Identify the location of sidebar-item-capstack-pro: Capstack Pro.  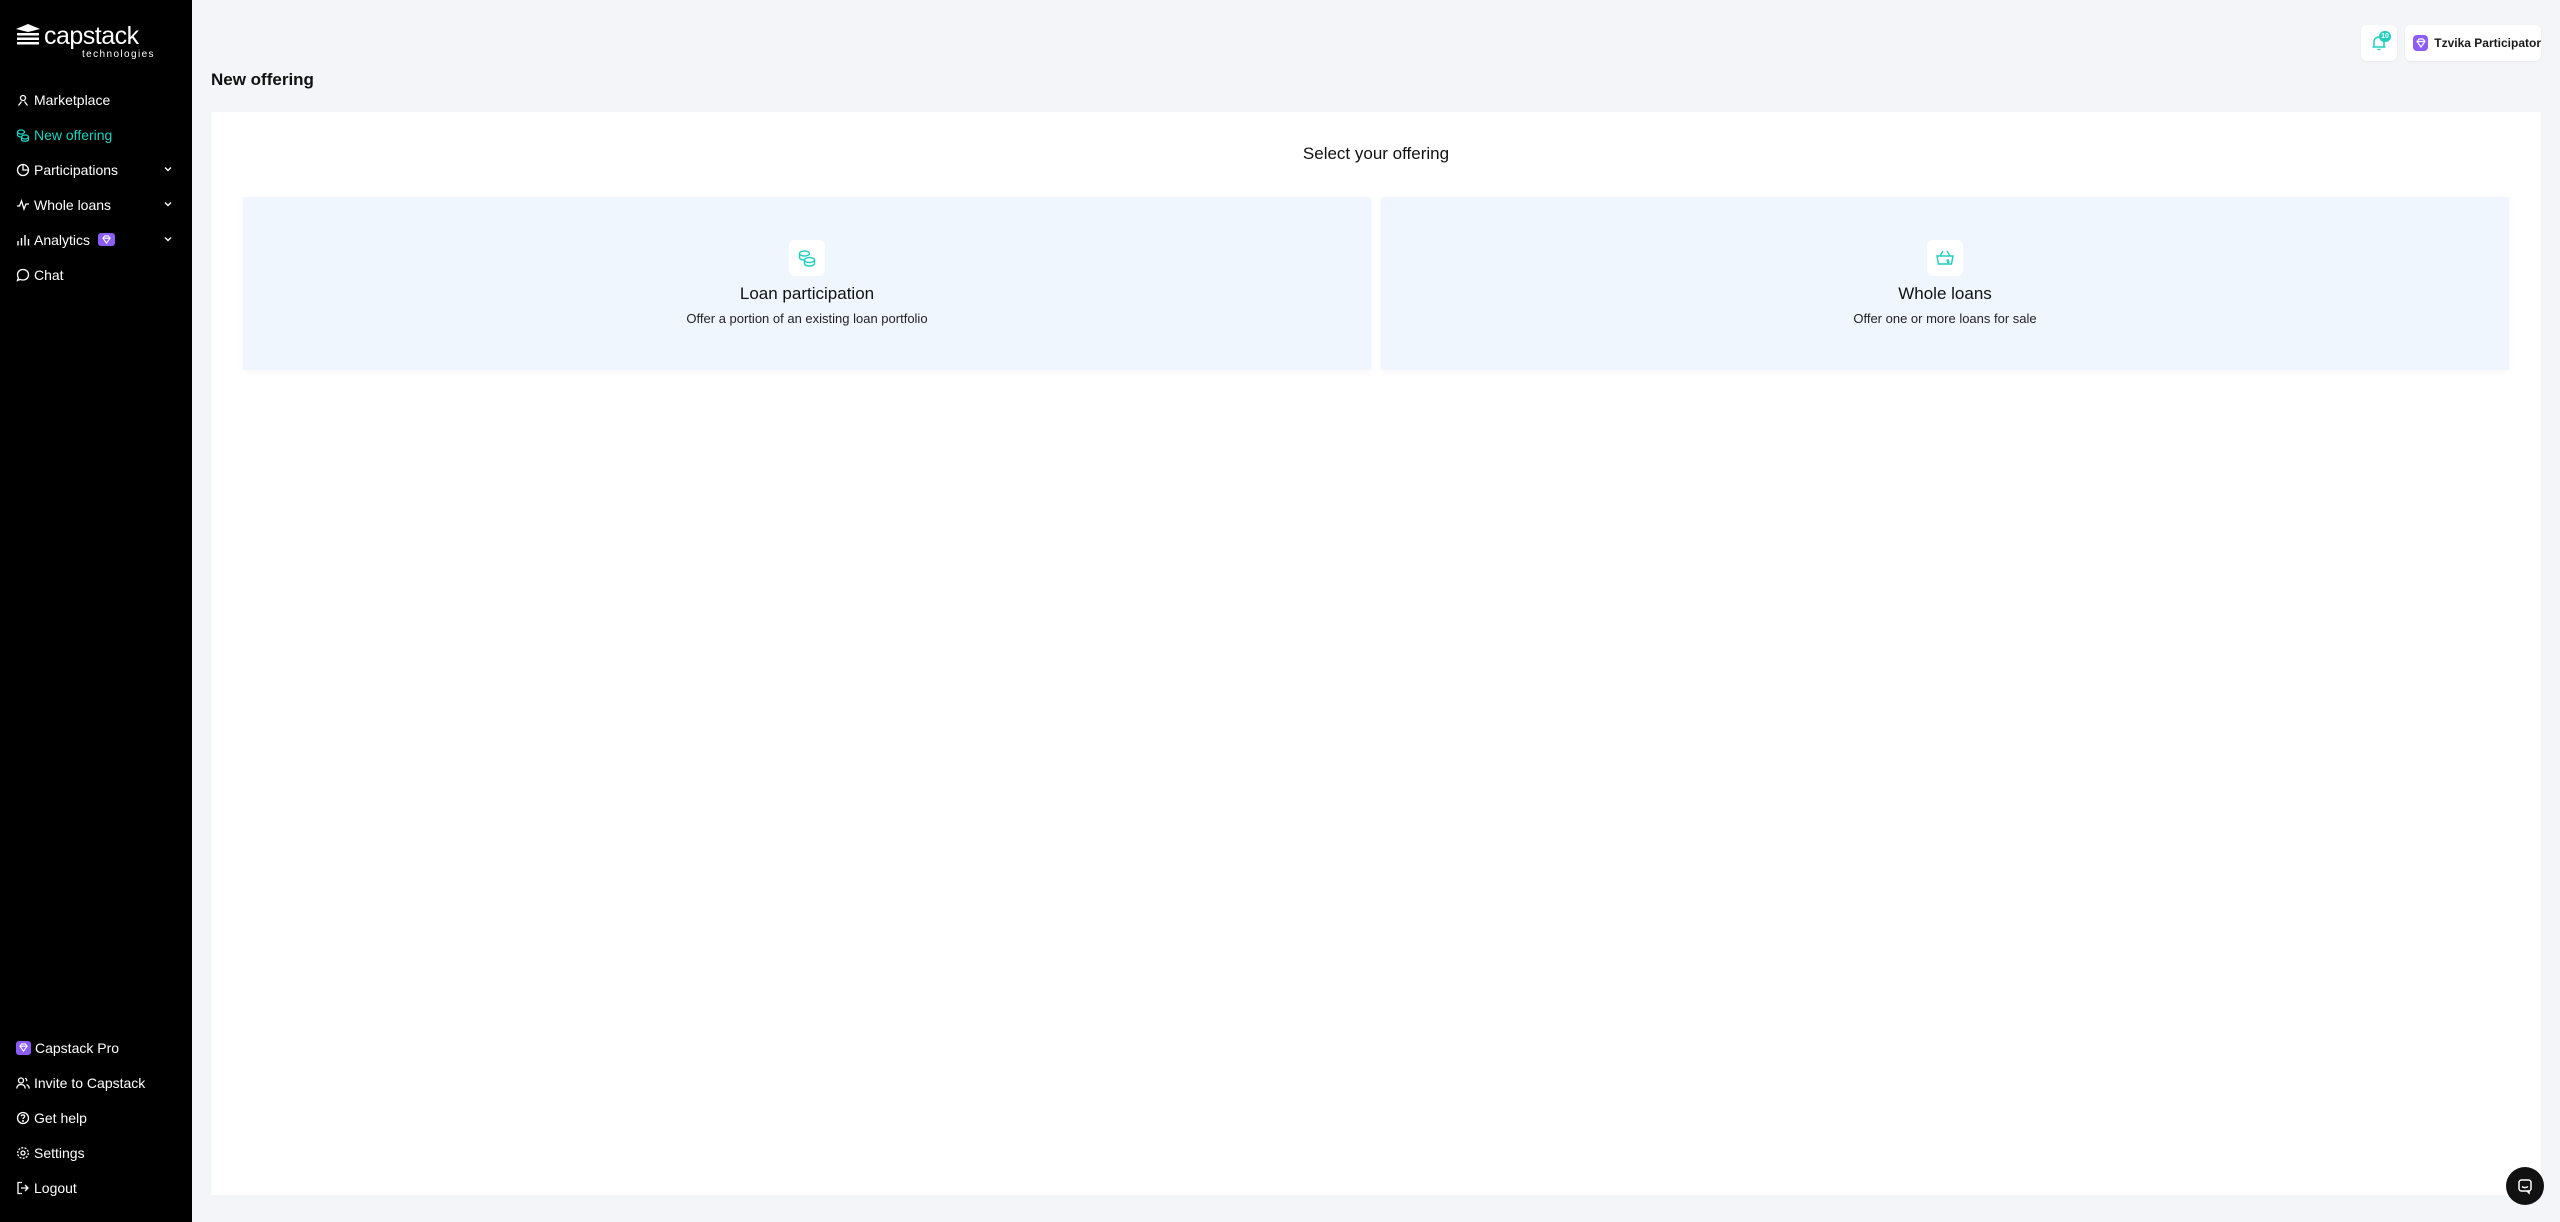
(96, 1047).